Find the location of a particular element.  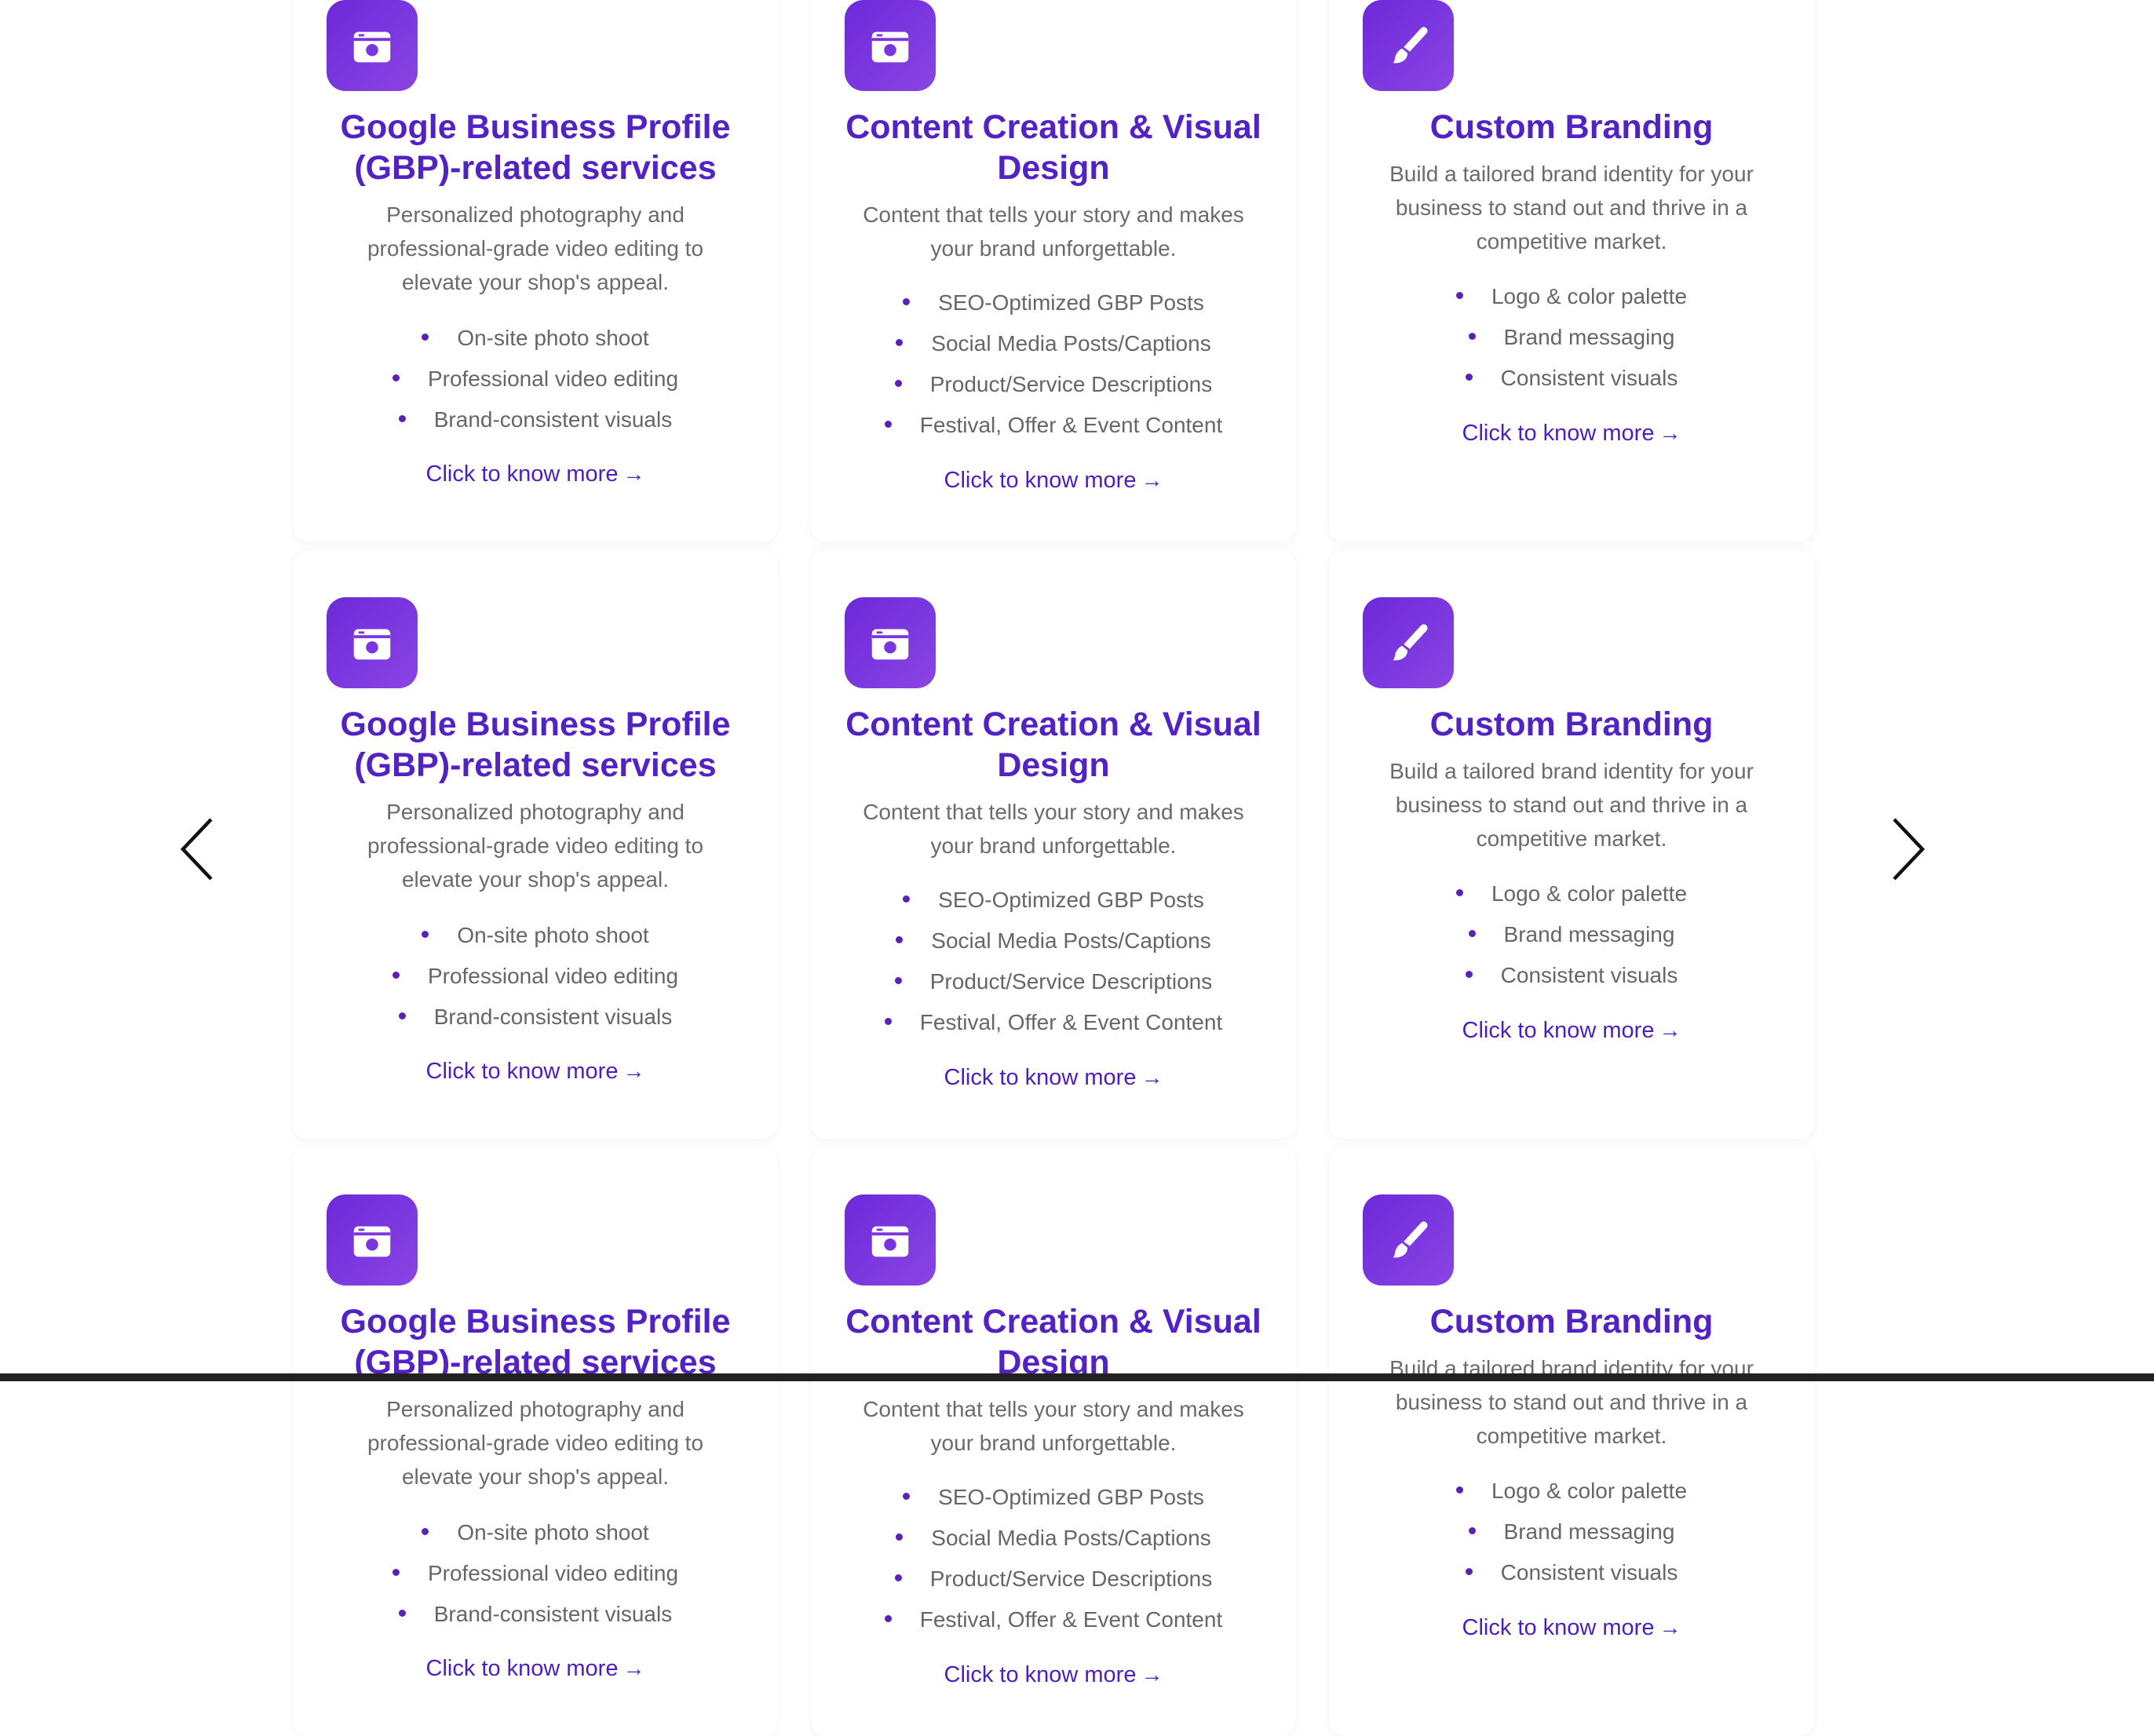

carousel-next-button is located at coordinates (1907, 849).